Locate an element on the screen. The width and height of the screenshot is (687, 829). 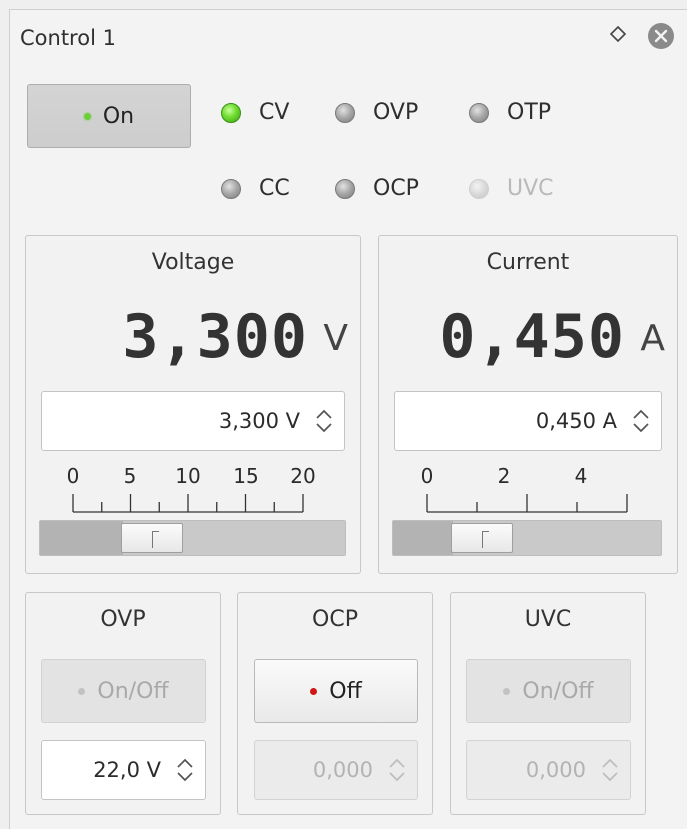
voltage-scale: 0 5 10 15 20 is located at coordinates (193, 491).